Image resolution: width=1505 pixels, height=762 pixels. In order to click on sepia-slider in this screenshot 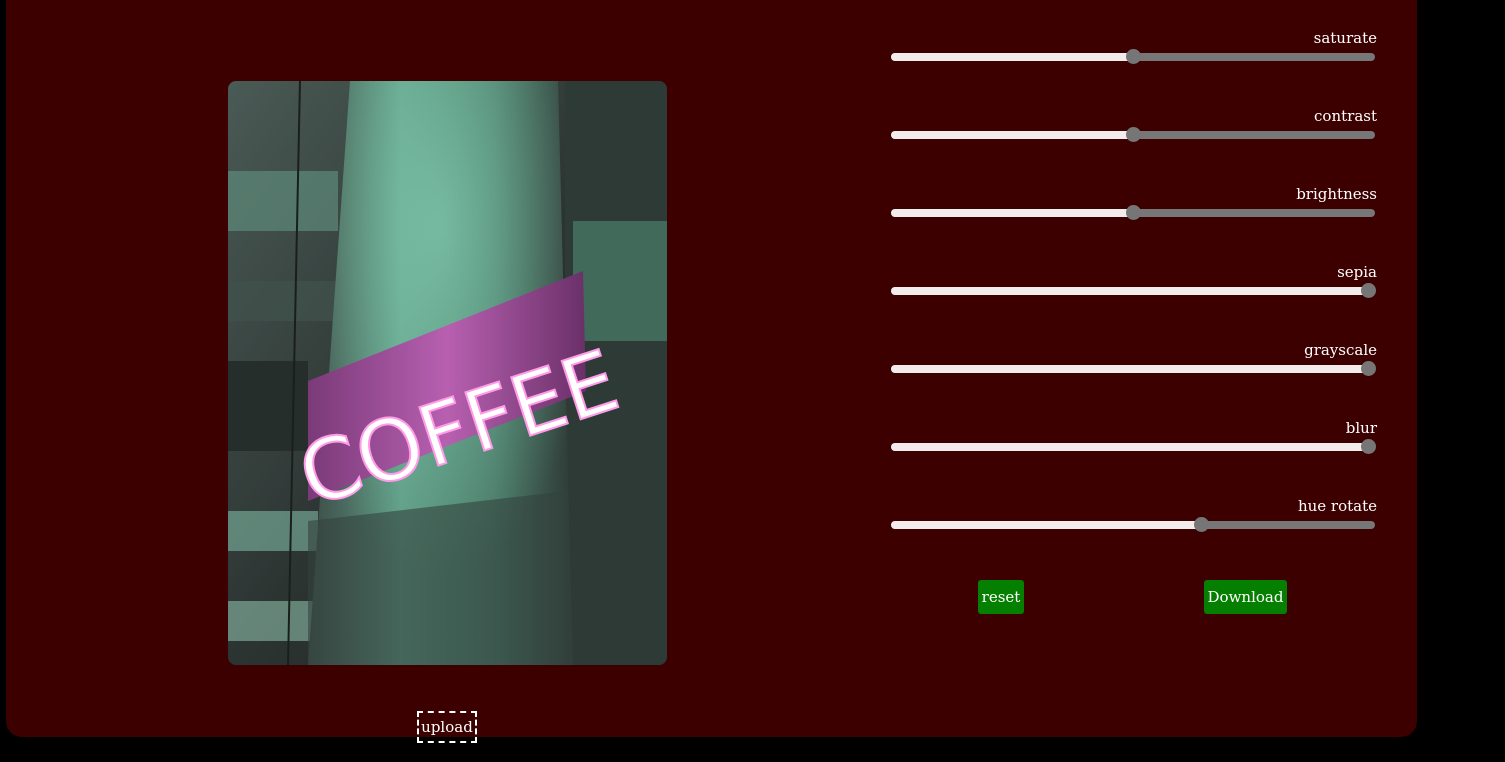, I will do `click(1133, 290)`.